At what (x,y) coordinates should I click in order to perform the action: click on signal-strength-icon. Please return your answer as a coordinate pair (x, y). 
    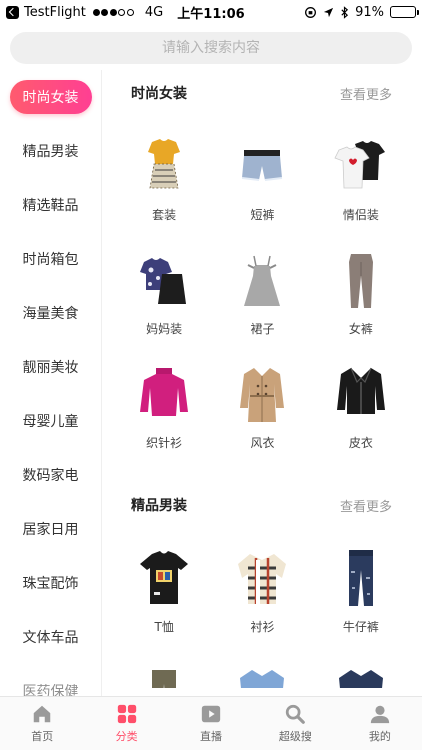
    Looking at the image, I should click on (113, 12).